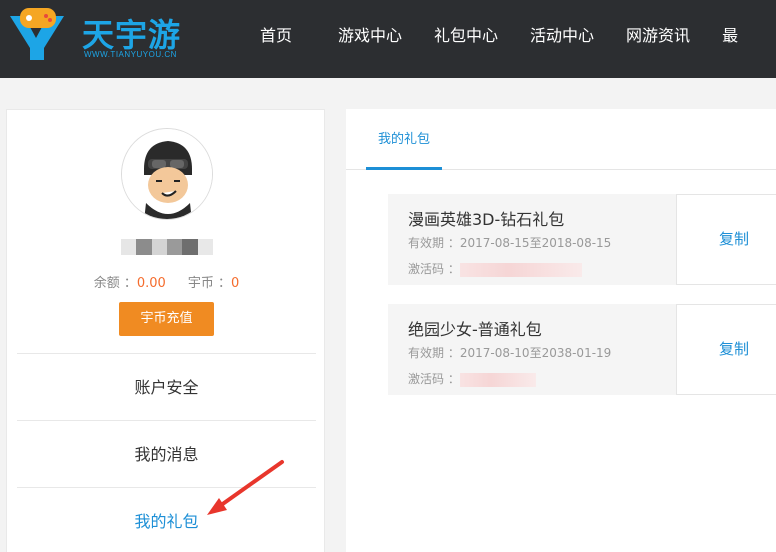 The height and width of the screenshot is (552, 776). I want to click on gamepad-logo-icon, so click(37, 34).